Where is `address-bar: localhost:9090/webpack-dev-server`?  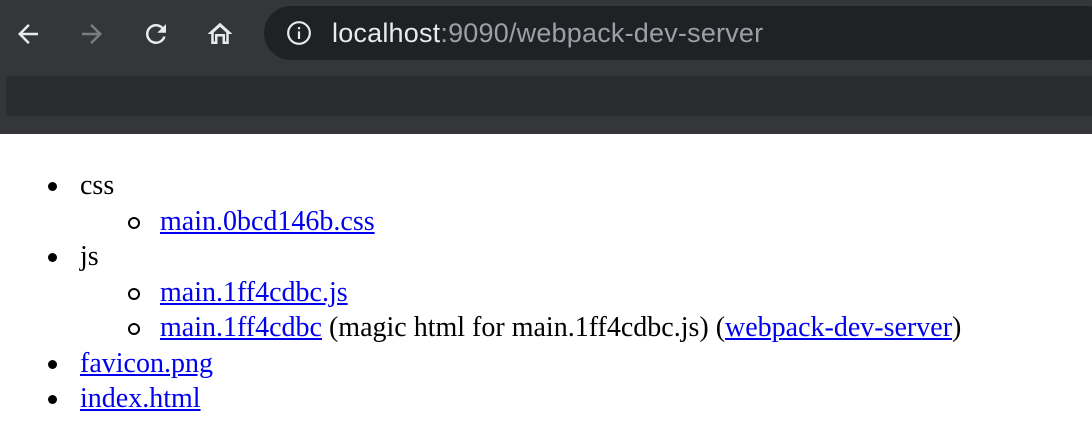
address-bar: localhost:9090/webpack-dev-server is located at coordinates (678, 33).